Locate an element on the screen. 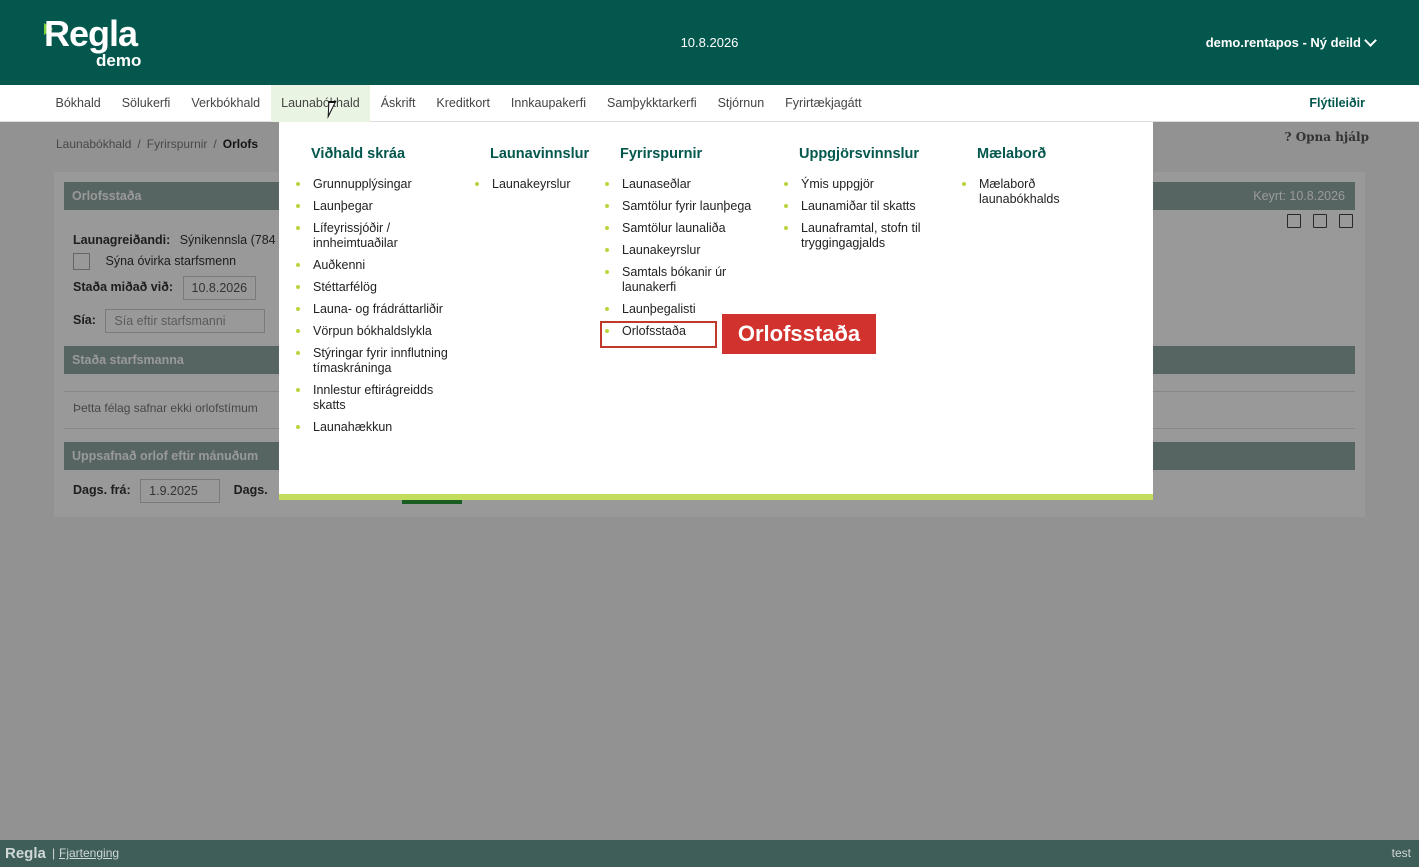 The width and height of the screenshot is (1419, 867). mega-menu-heading: Launavinnslur is located at coordinates (540, 154).